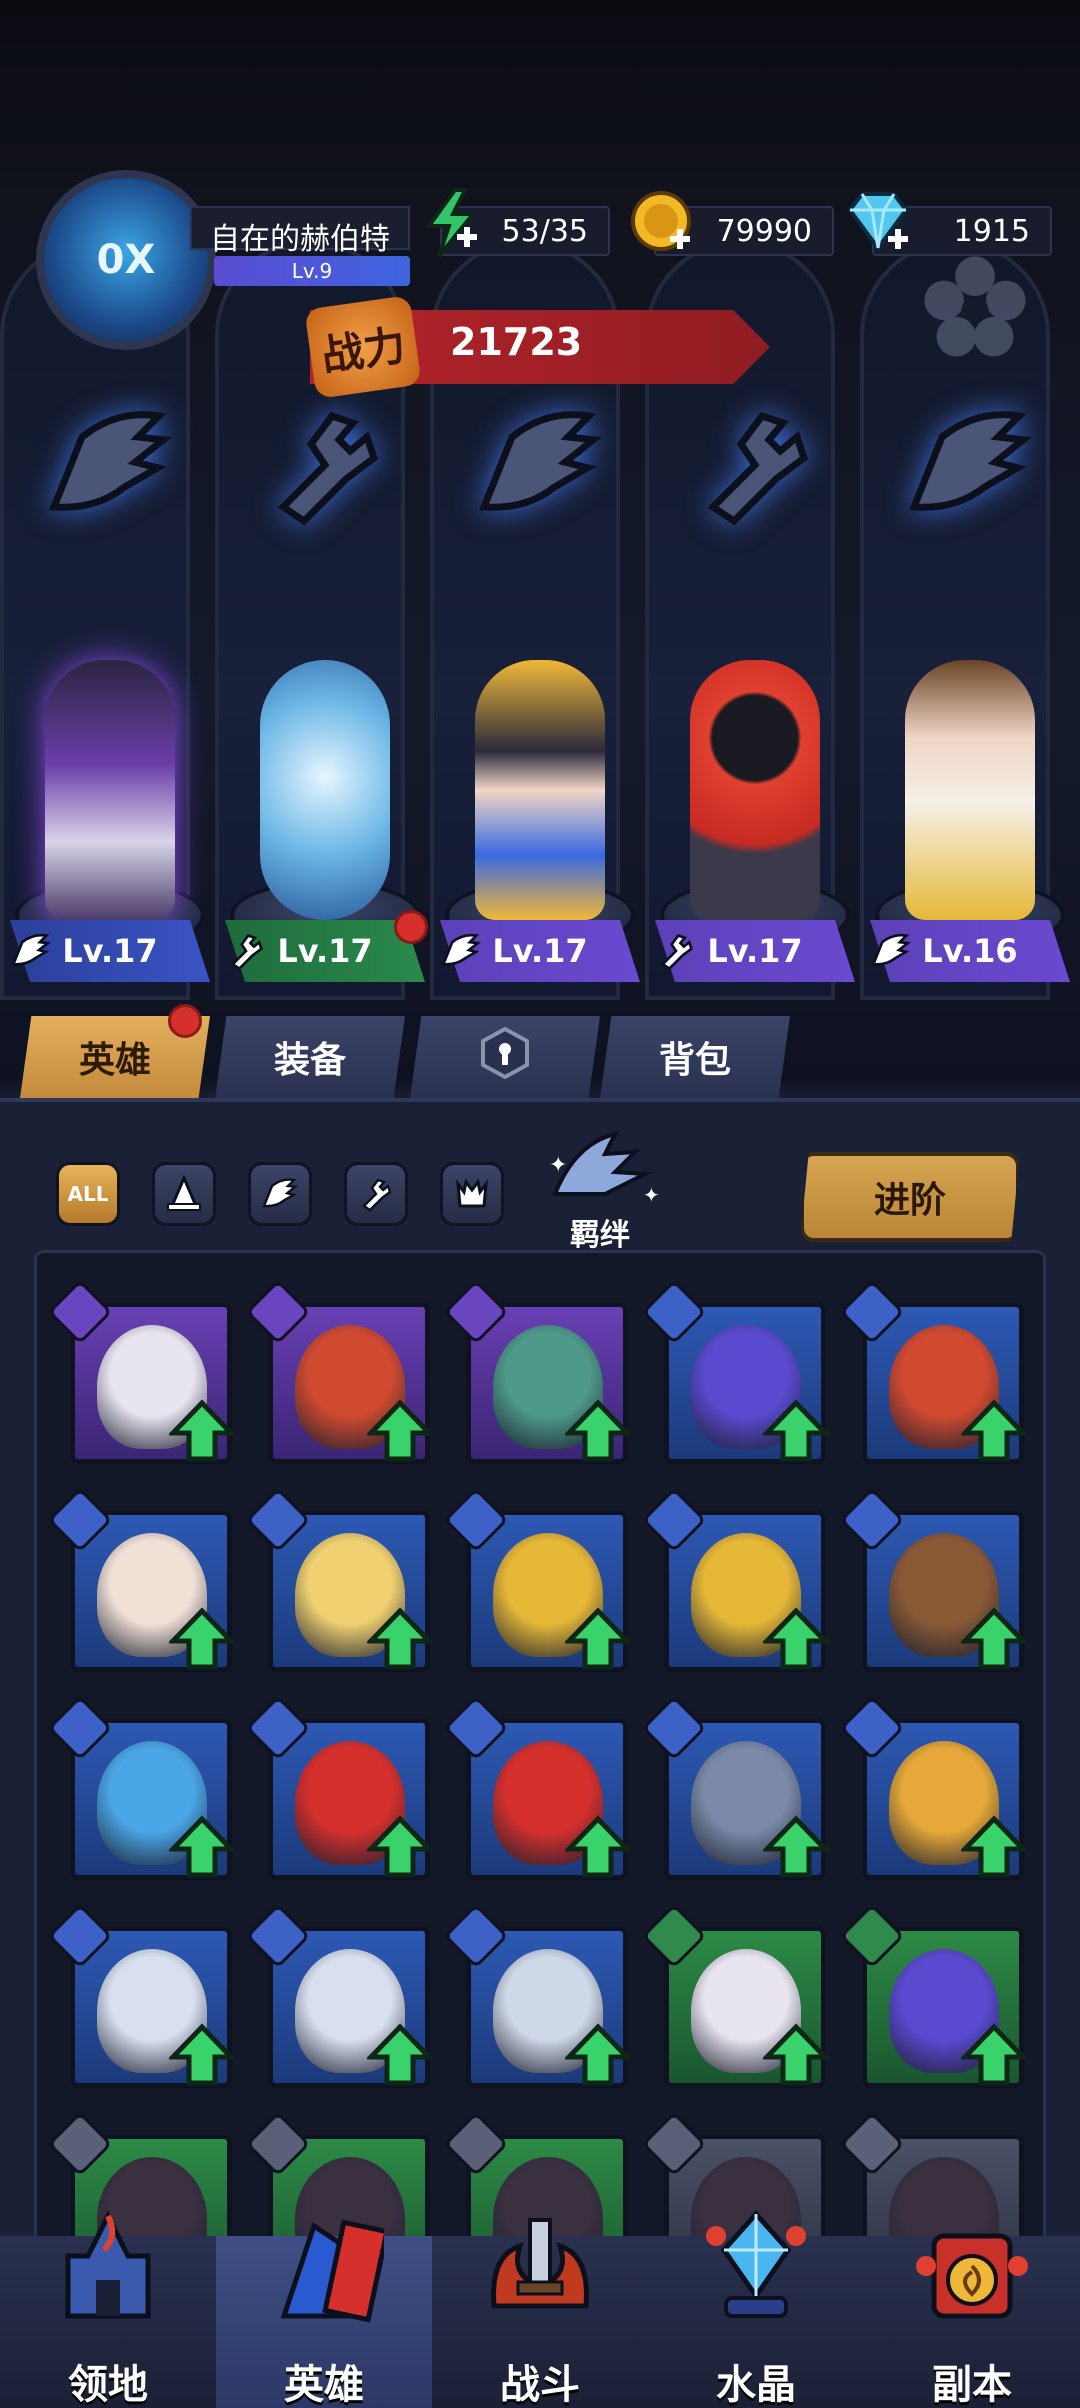 The height and width of the screenshot is (2408, 1080). I want to click on filter-all-button: ALL, so click(88, 1194).